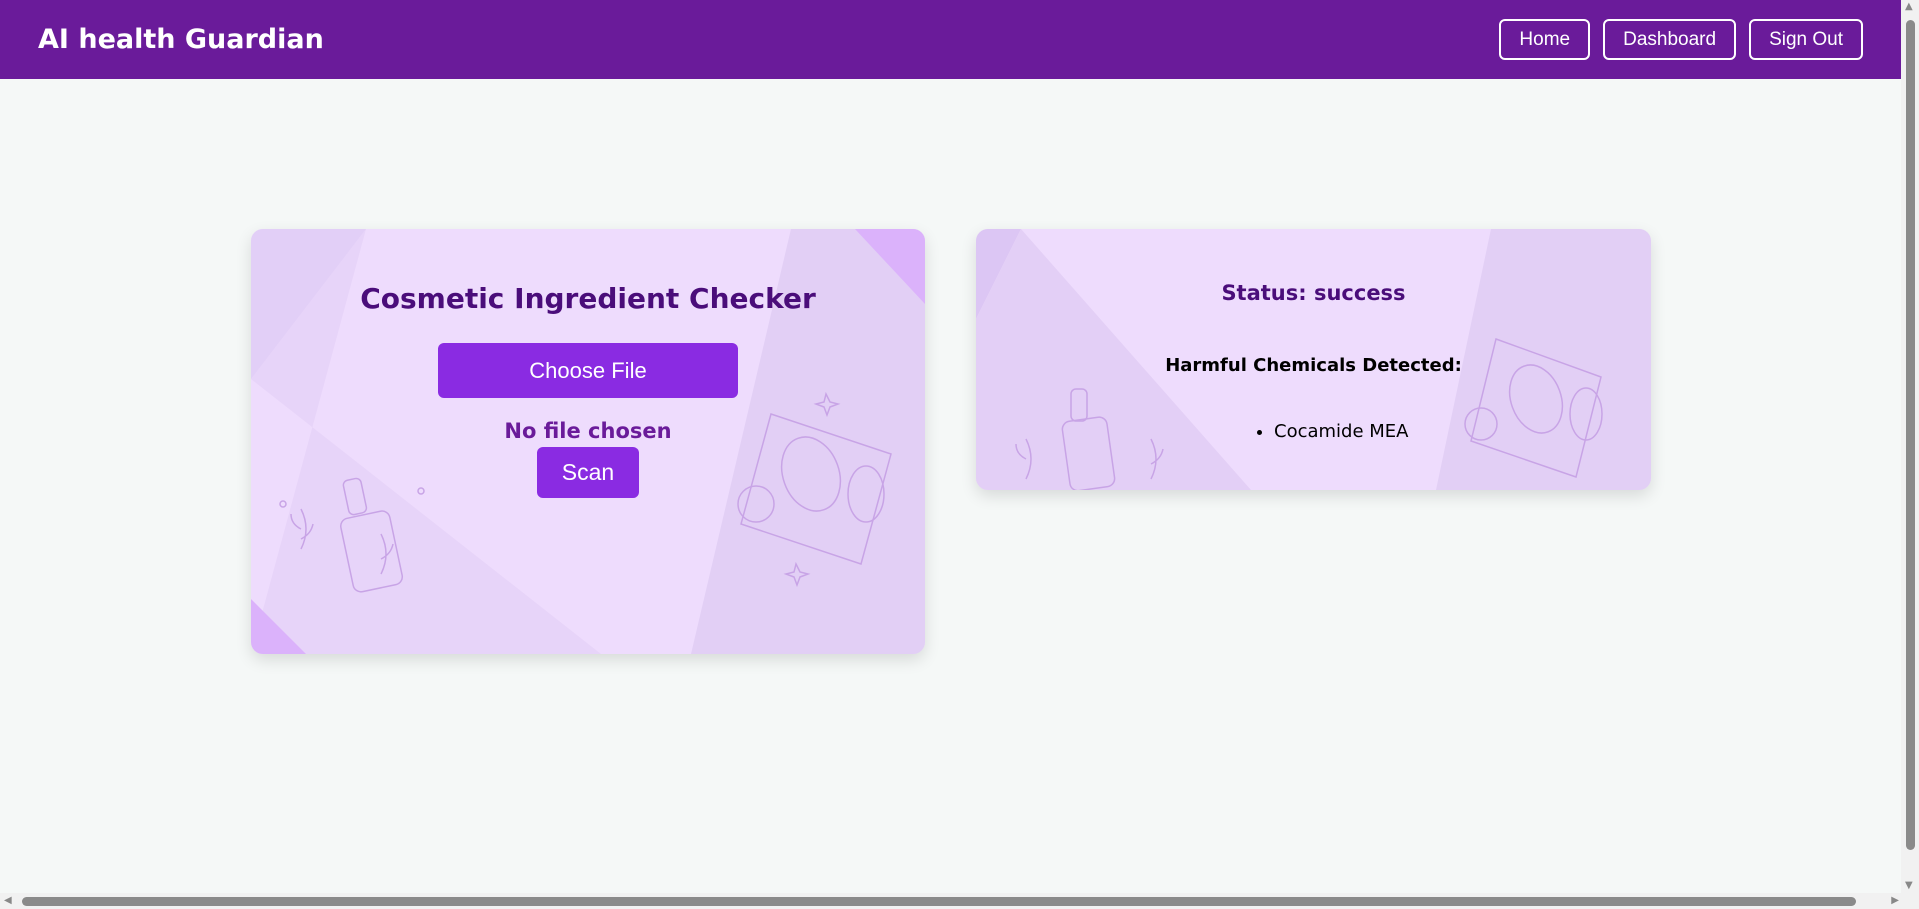 The image size is (1919, 909). I want to click on harmful-chemicals-heading: Harmful Chemicals Detected:, so click(1313, 365).